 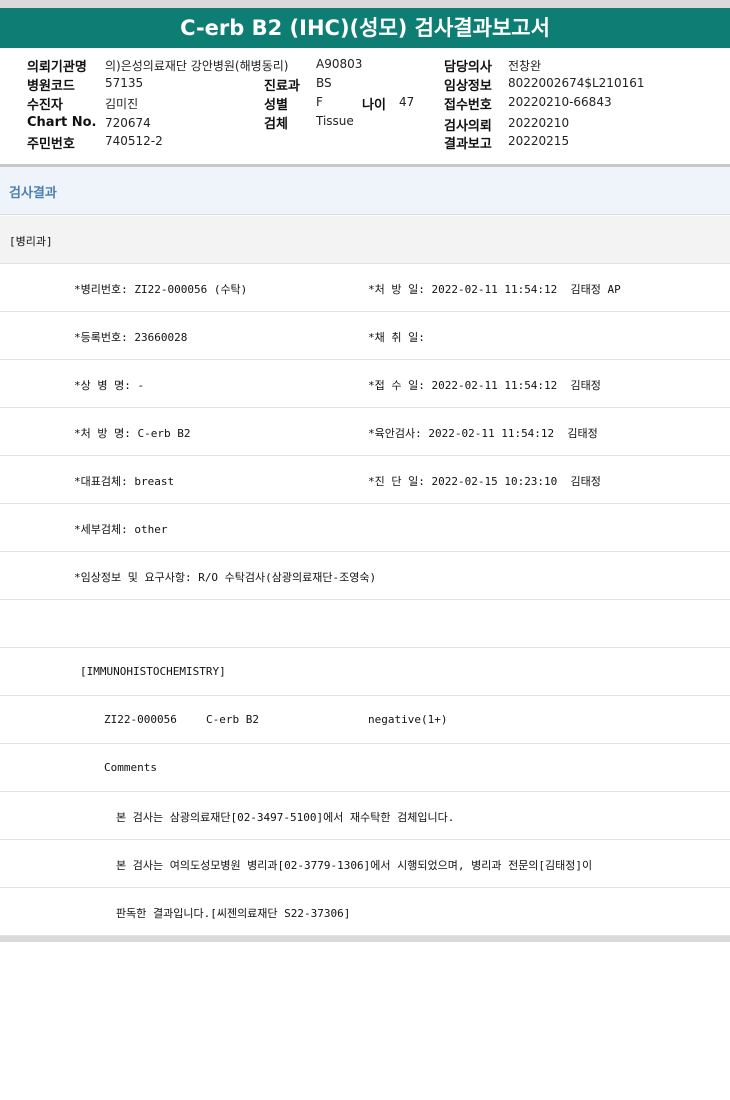 What do you see at coordinates (122, 104) in the screenshot?
I see `patient-value: 김미진` at bounding box center [122, 104].